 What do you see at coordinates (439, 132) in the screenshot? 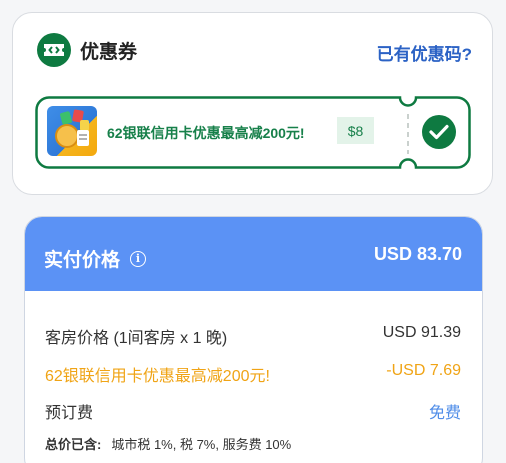
I see `check-icon` at bounding box center [439, 132].